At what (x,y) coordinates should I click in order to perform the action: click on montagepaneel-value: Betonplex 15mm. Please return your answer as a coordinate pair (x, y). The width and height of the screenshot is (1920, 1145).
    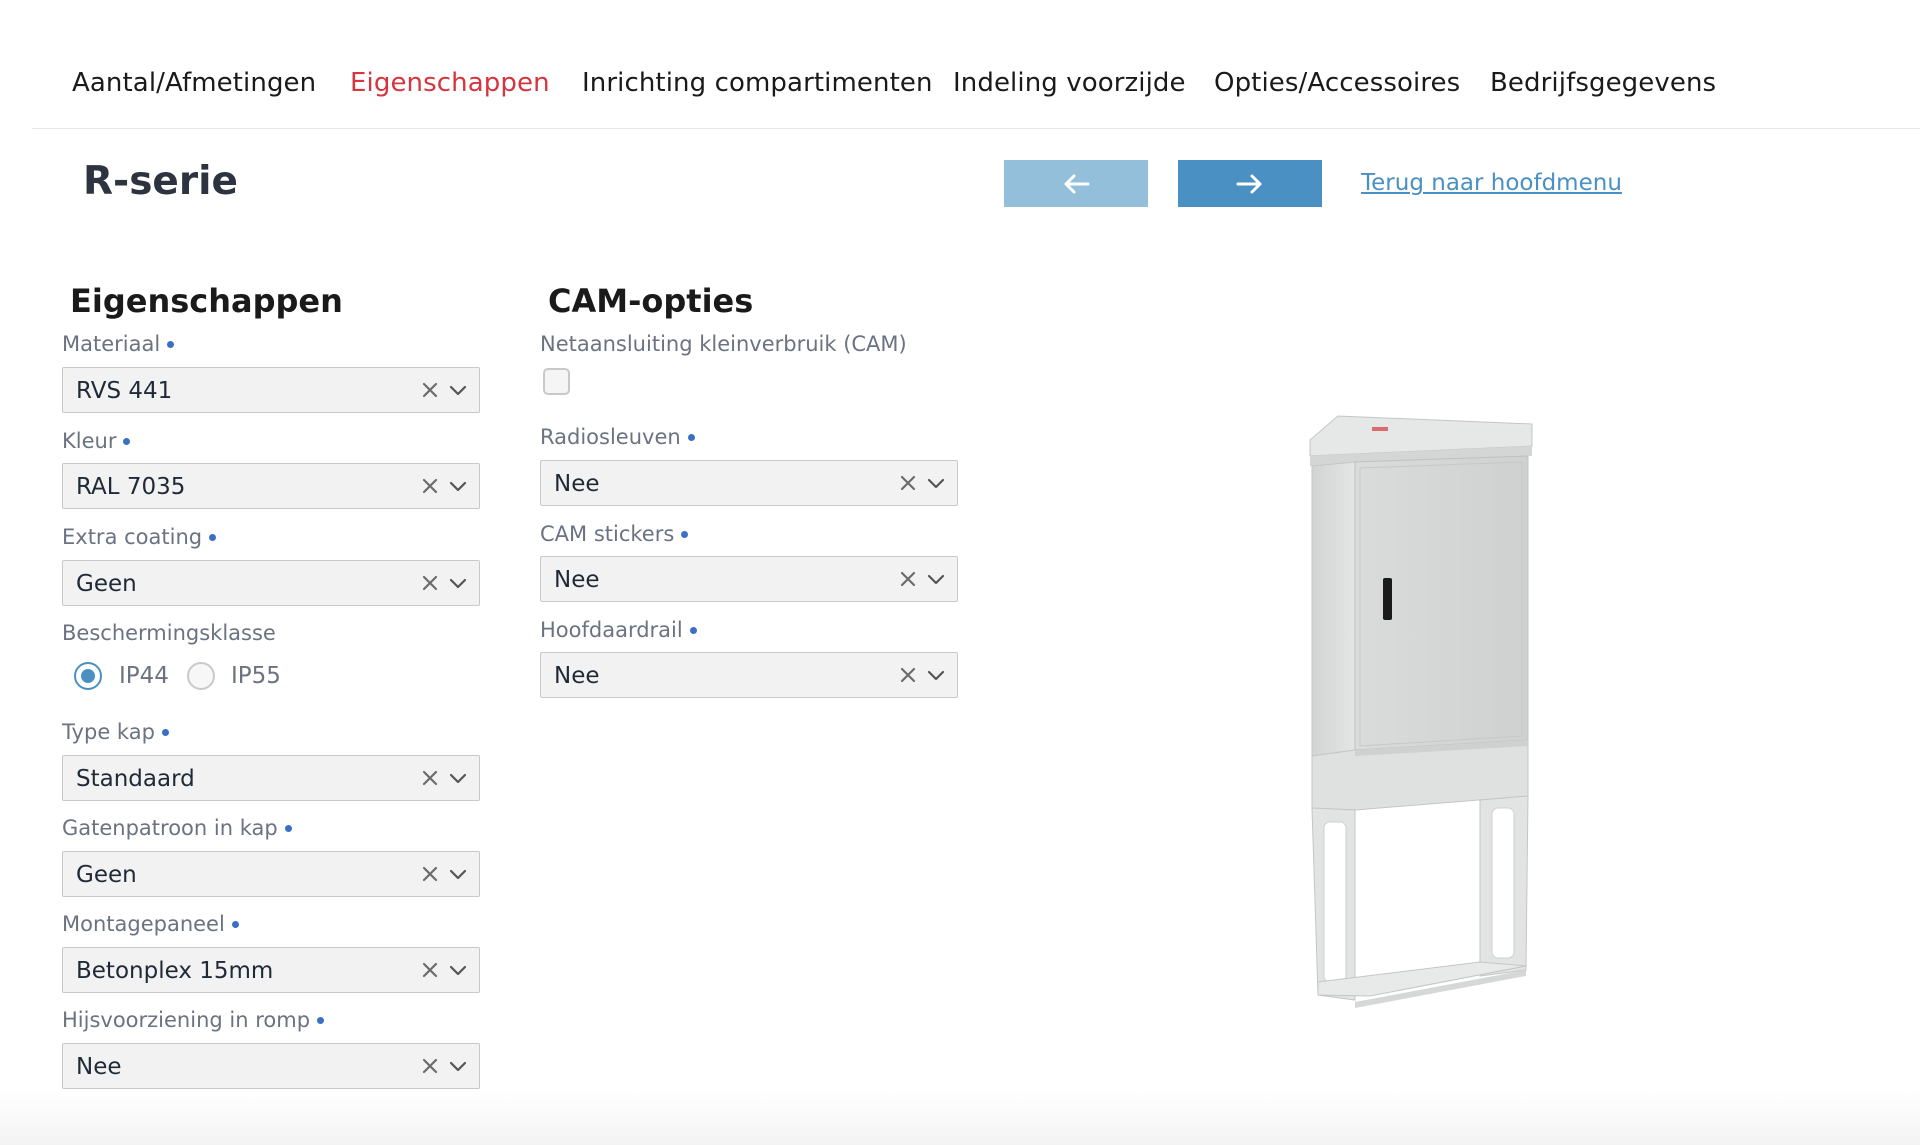
    Looking at the image, I should click on (175, 971).